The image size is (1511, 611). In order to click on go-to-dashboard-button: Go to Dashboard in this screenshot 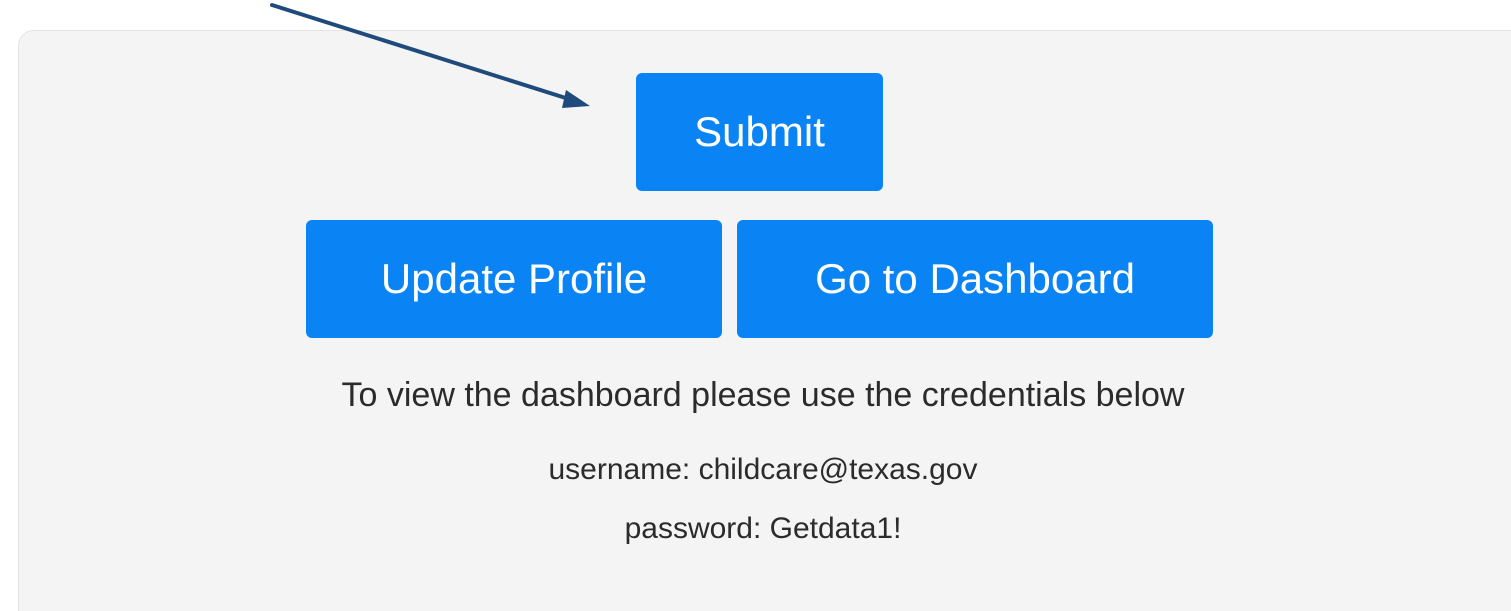, I will do `click(975, 279)`.